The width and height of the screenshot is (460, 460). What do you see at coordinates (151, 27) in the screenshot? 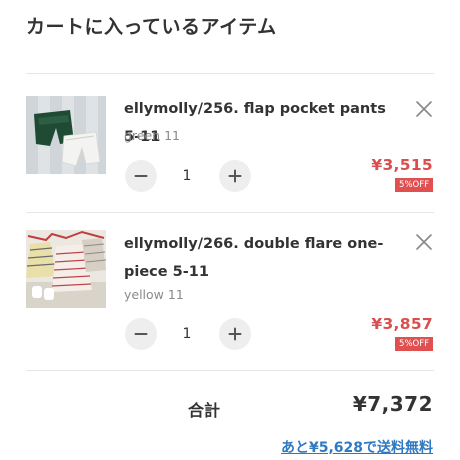
I see `page-title: カートに入っているアイテム` at bounding box center [151, 27].